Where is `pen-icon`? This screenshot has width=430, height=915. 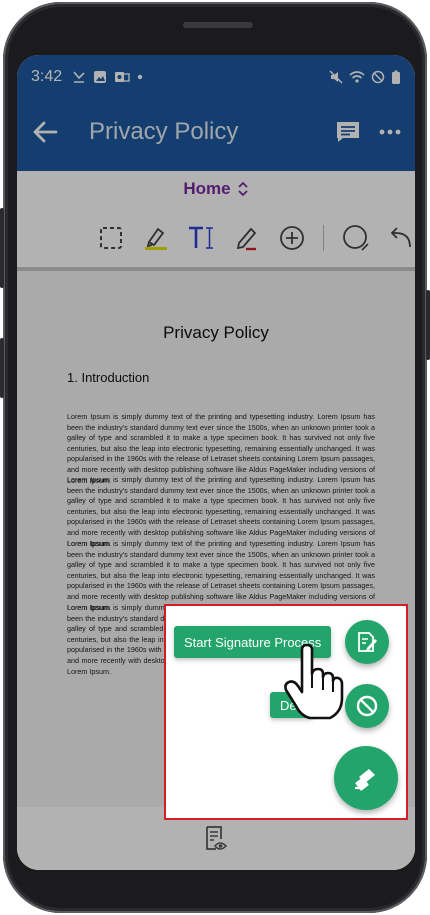 pen-icon is located at coordinates (246, 239).